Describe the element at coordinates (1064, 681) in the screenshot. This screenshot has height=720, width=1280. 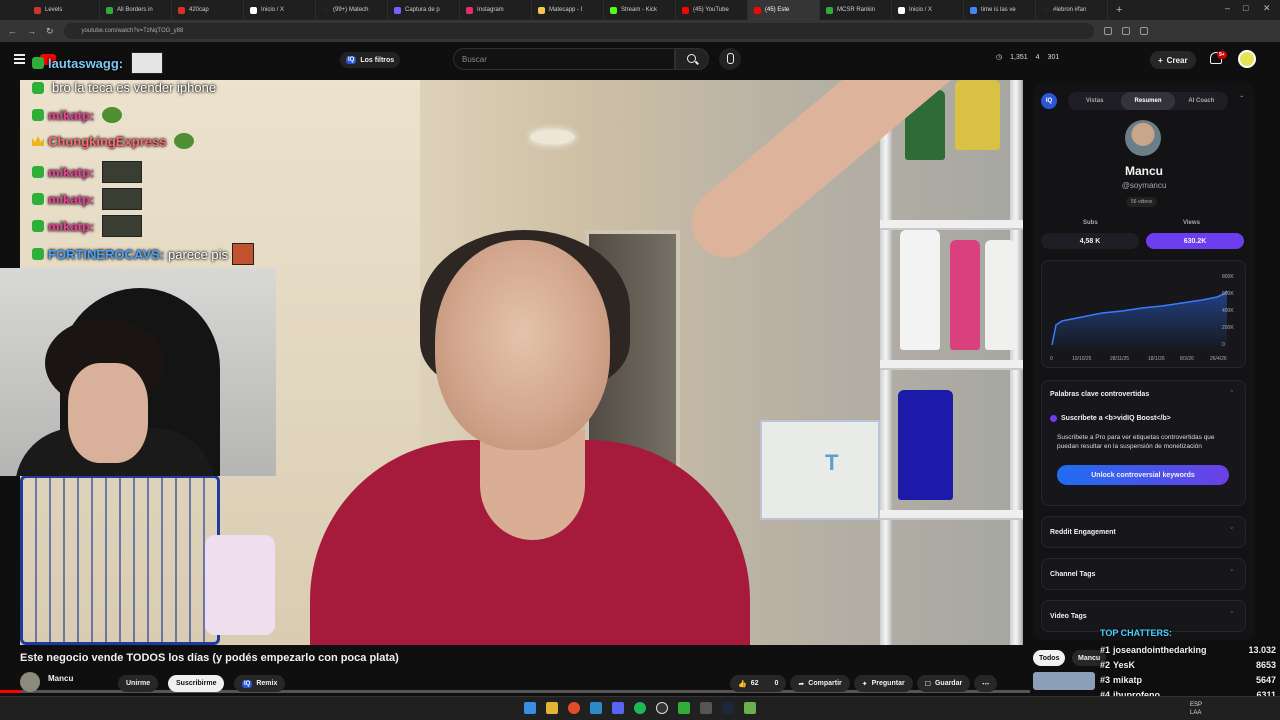
I see `related-video-thumbnail` at that location.